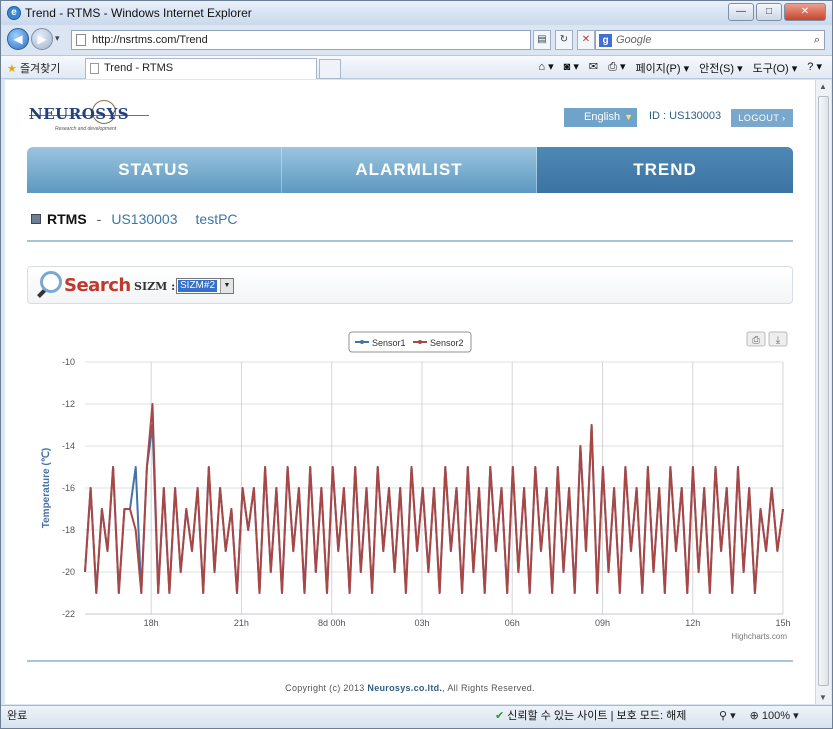 The image size is (833, 729). Describe the element at coordinates (67, 219) in the screenshot. I see `breadcrumb-title: RTMS` at that location.